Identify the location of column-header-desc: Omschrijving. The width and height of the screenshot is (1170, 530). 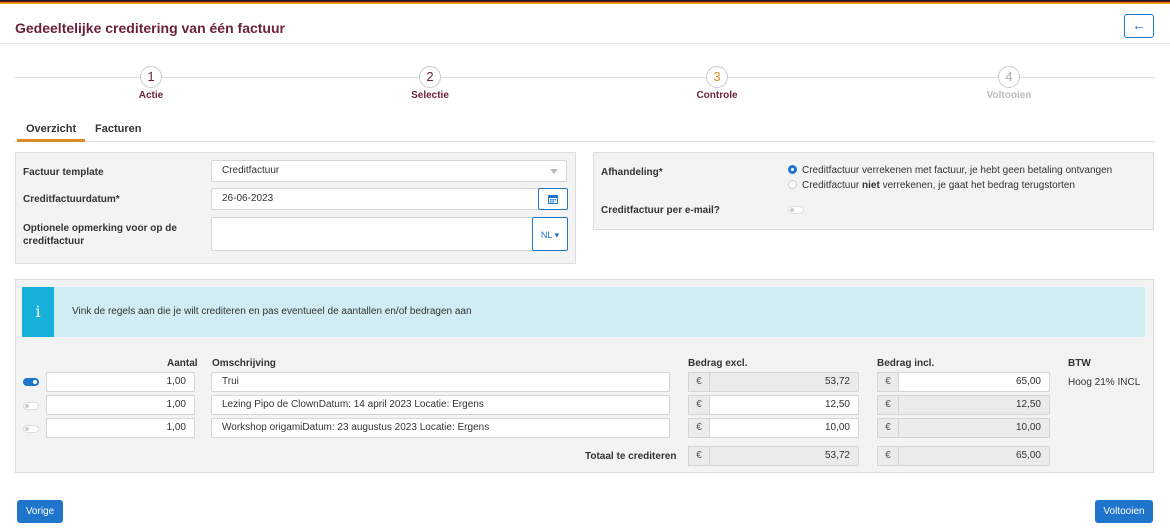
(244, 363).